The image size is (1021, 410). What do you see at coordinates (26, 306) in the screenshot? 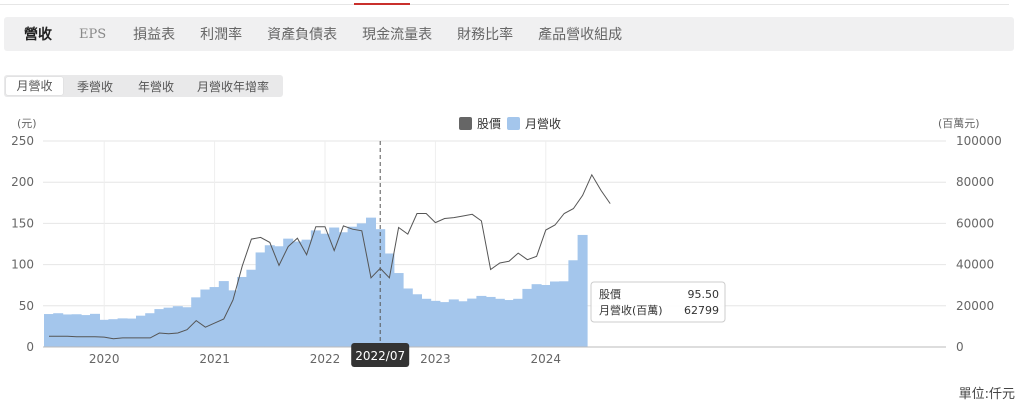
I see `y-tick-left: 50` at bounding box center [26, 306].